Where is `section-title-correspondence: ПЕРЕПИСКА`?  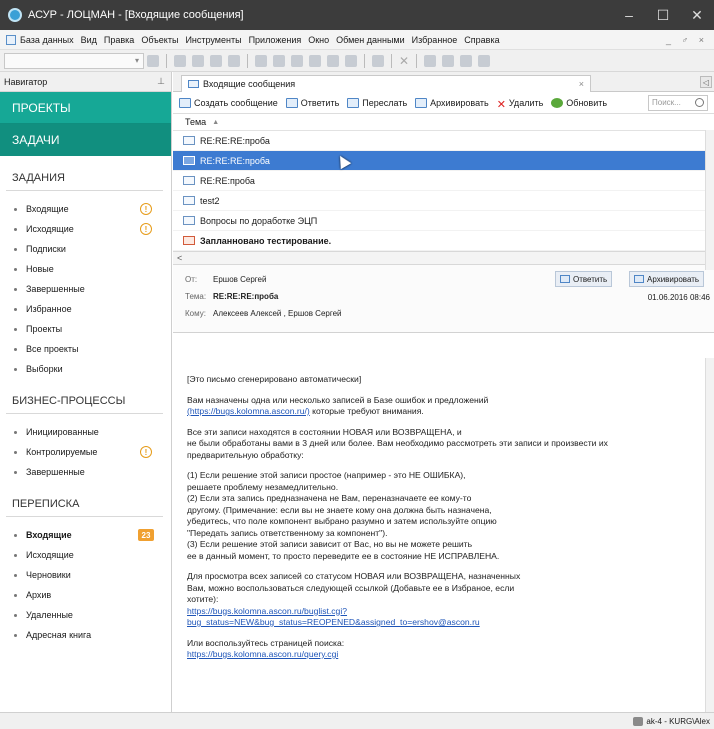 section-title-correspondence: ПЕРЕПИСКА is located at coordinates (84, 499).